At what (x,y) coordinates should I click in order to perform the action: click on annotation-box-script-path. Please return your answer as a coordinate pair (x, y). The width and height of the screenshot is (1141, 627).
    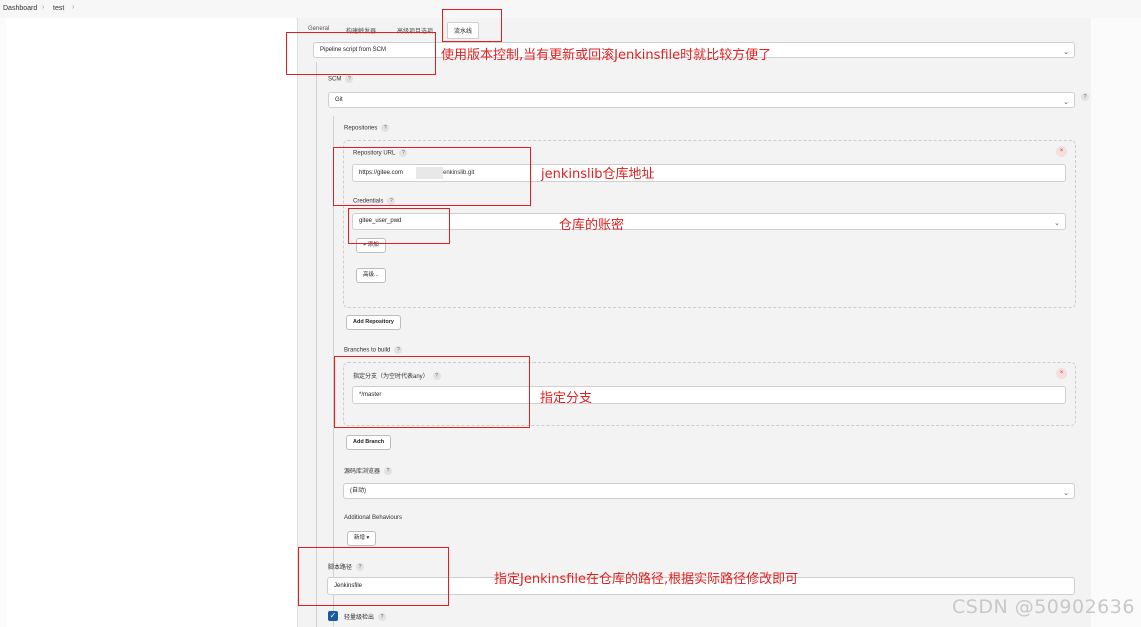
    Looking at the image, I should click on (373, 576).